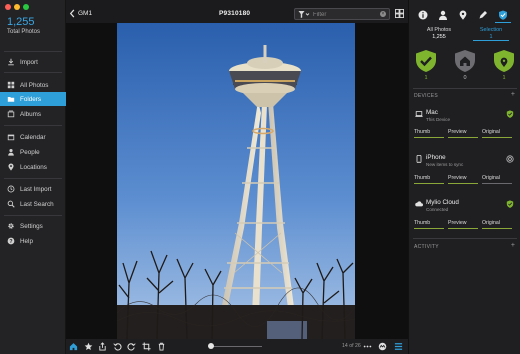 Image resolution: width=520 pixels, height=354 pixels. I want to click on sidebar-item-label: Albums, so click(30, 114).